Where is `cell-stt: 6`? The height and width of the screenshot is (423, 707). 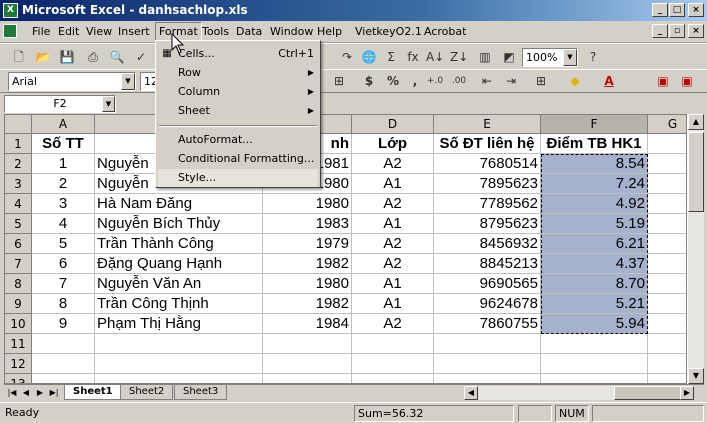
cell-stt: 6 is located at coordinates (63, 264).